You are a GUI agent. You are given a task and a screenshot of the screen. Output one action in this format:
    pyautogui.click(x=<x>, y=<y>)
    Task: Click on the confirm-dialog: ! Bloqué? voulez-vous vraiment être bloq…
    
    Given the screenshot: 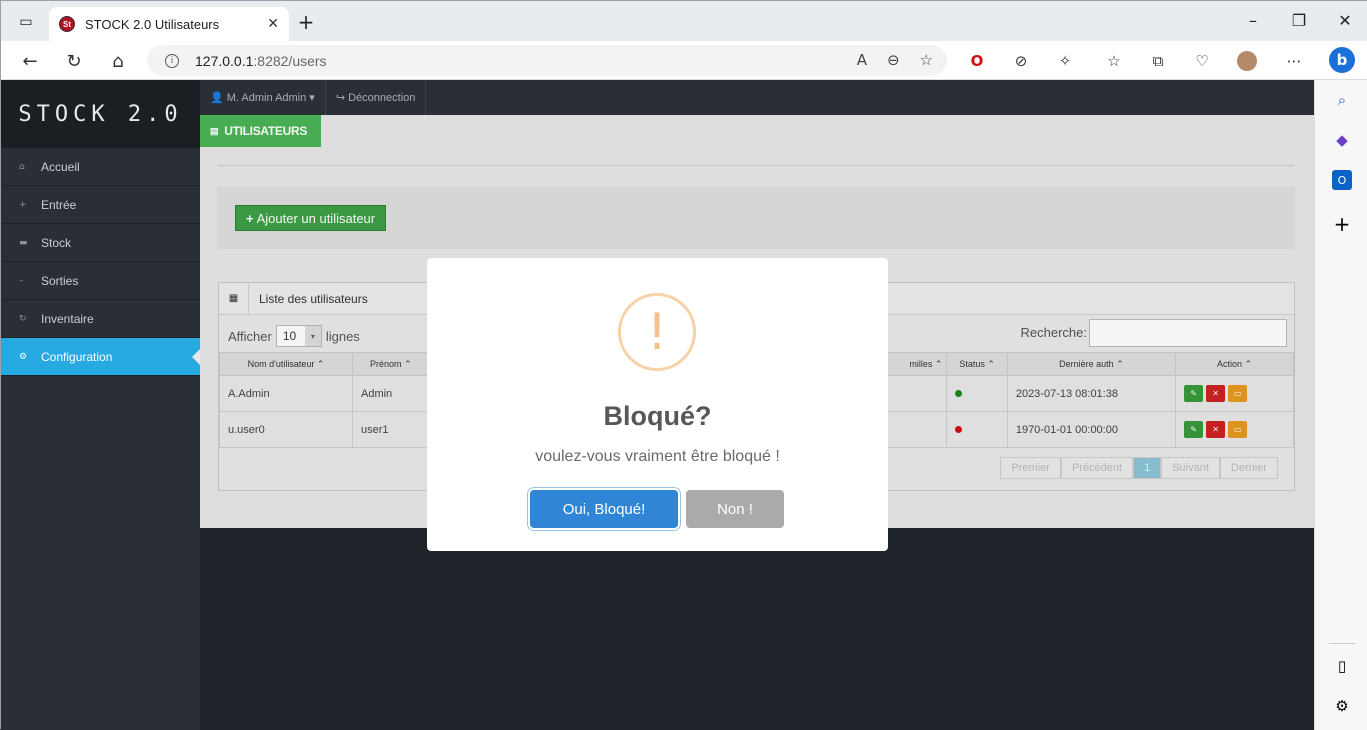 What is the action you would take?
    pyautogui.click(x=657, y=404)
    